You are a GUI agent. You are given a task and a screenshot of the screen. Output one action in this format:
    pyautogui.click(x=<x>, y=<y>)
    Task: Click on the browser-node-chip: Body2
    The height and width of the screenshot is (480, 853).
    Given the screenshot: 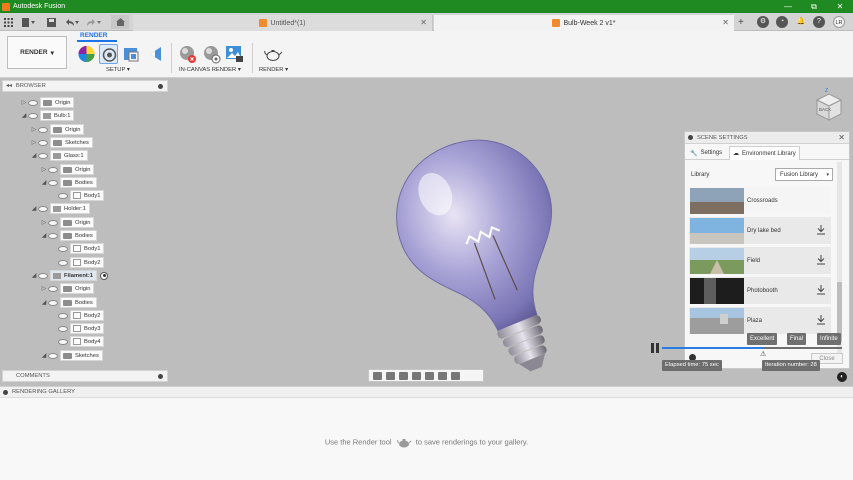 What is the action you would take?
    pyautogui.click(x=87, y=262)
    